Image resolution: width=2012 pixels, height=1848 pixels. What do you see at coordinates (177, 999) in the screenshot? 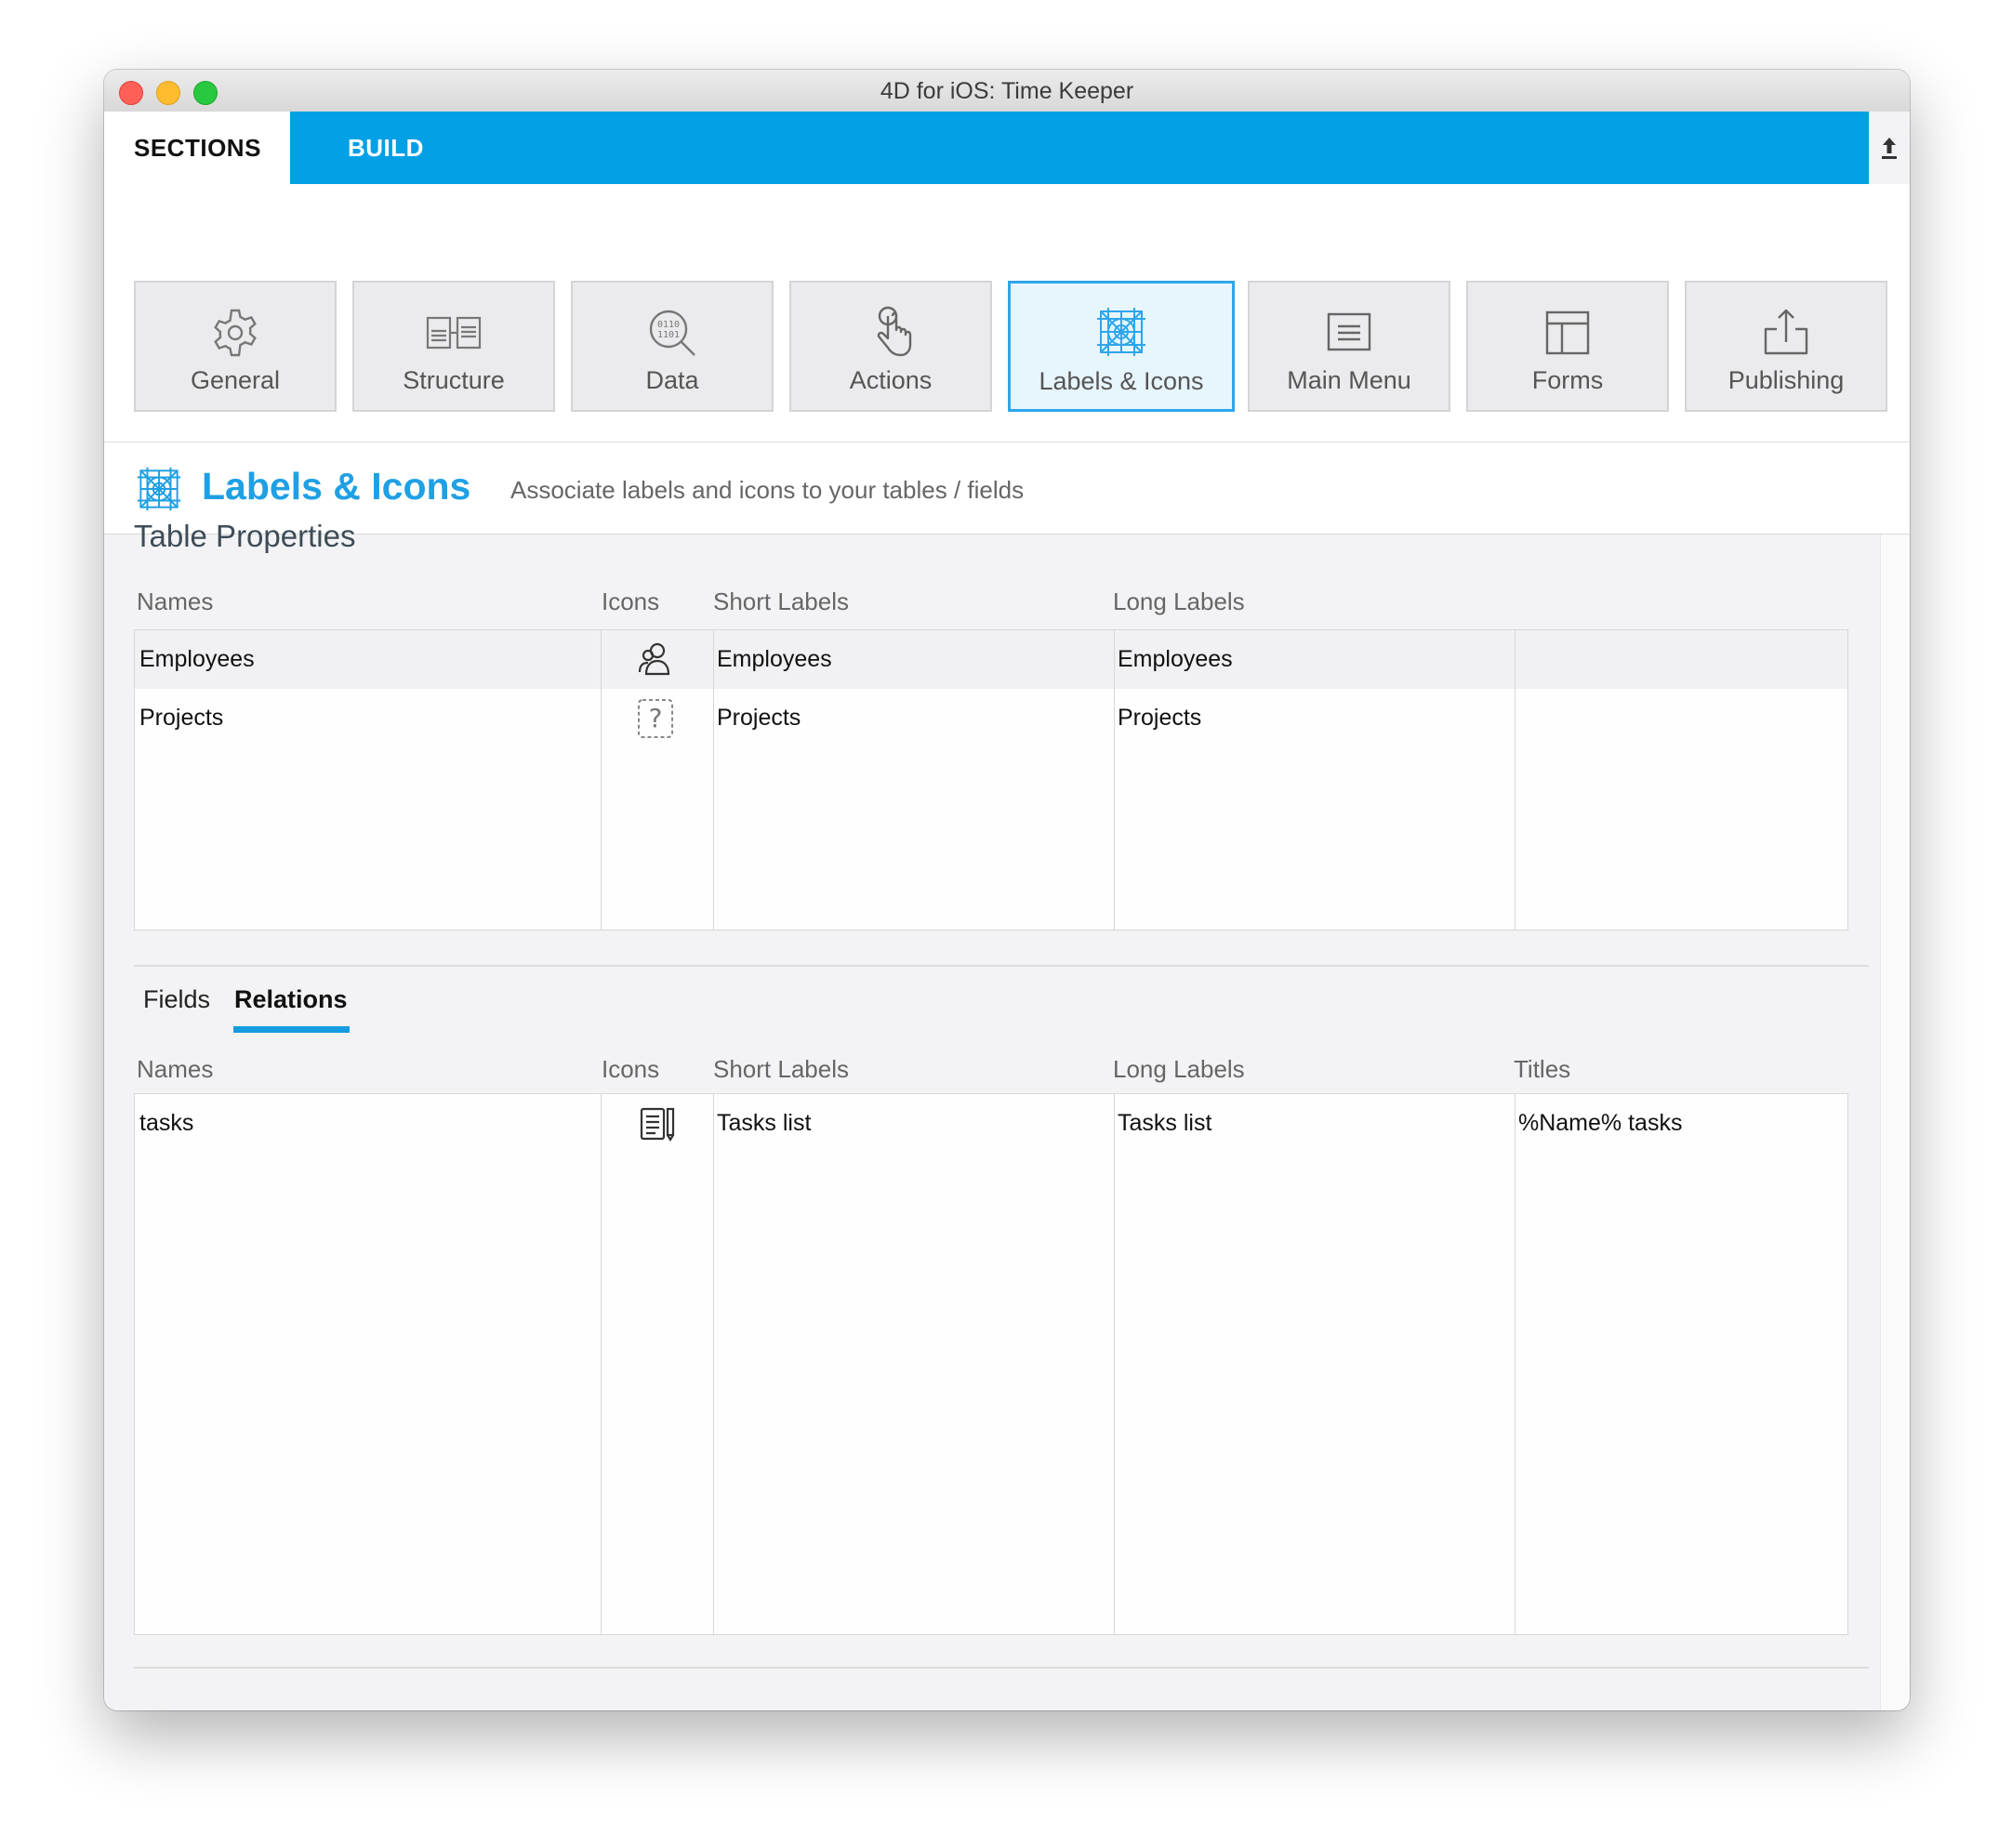
I see `subtab-fields: Fields` at bounding box center [177, 999].